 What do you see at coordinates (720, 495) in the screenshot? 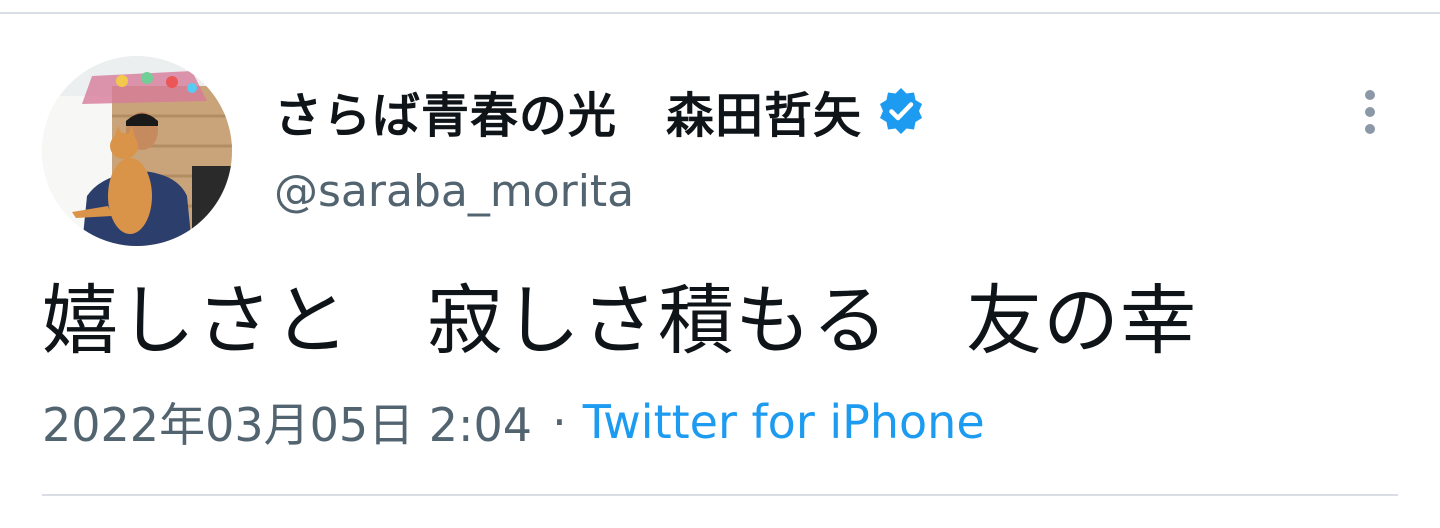
I see `bottom-divider` at bounding box center [720, 495].